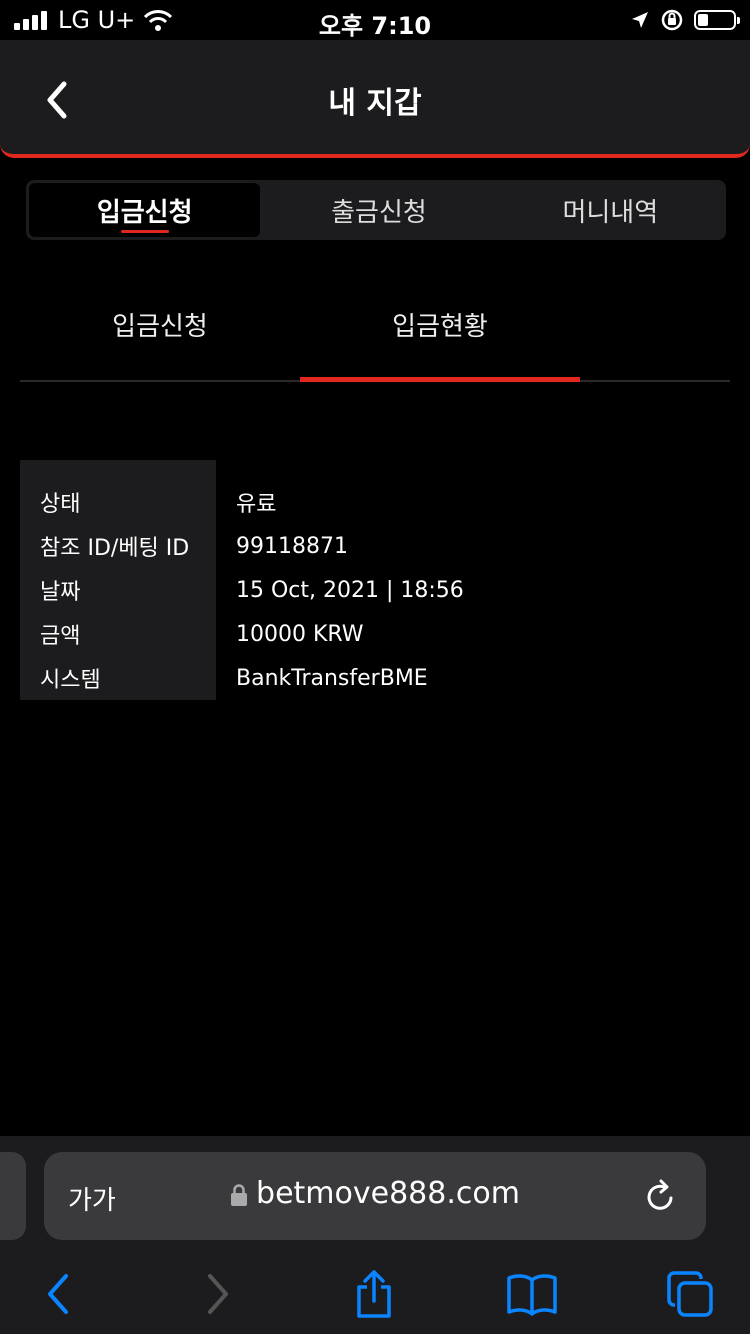 This screenshot has height=1334, width=750. I want to click on tab-deposit-request: 입금신청, so click(145, 210).